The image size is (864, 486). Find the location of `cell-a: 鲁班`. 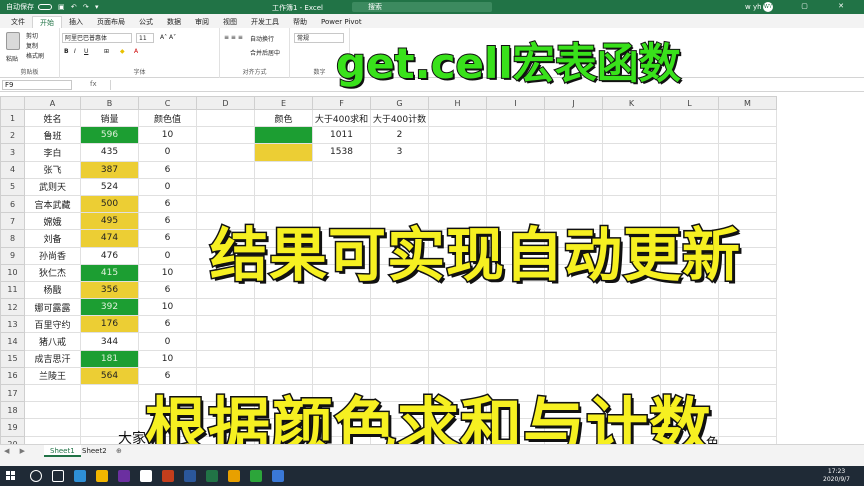

cell-a: 鲁班 is located at coordinates (52, 135).